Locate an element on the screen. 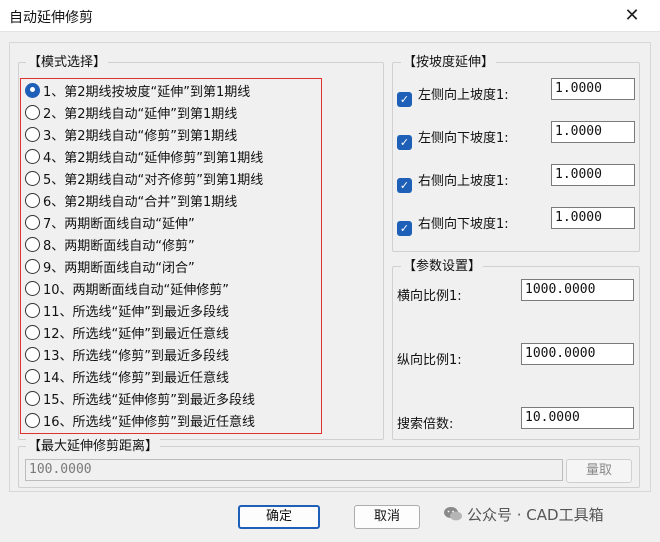 This screenshot has height=542, width=660. left-up-slope-checkbox: ✓ is located at coordinates (404, 99).